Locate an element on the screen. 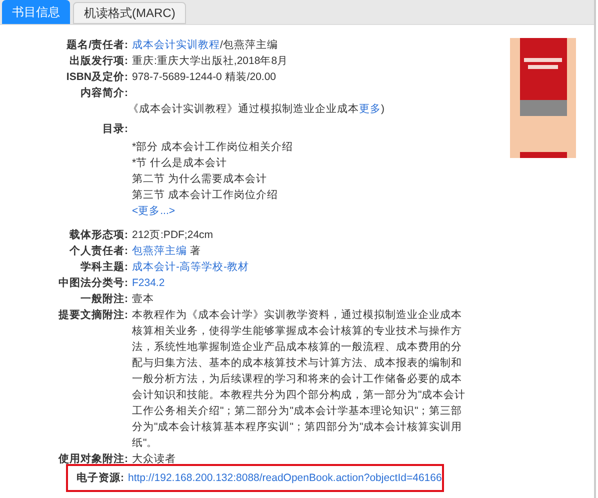 The width and height of the screenshot is (598, 498). toc-entry: 第三节 成本会计工作岗位介绍 is located at coordinates (205, 195).